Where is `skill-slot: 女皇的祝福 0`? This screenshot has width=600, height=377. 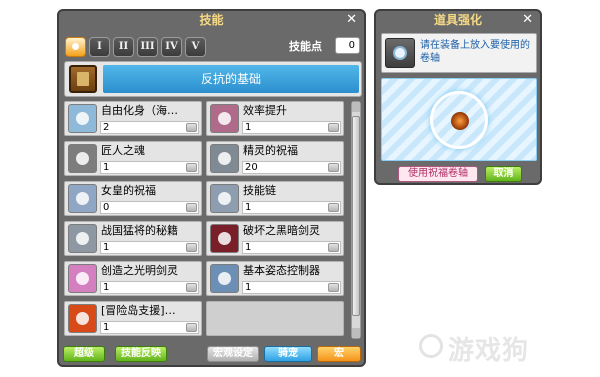
skill-slot: 女皇的祝福 0 is located at coordinates (133, 198).